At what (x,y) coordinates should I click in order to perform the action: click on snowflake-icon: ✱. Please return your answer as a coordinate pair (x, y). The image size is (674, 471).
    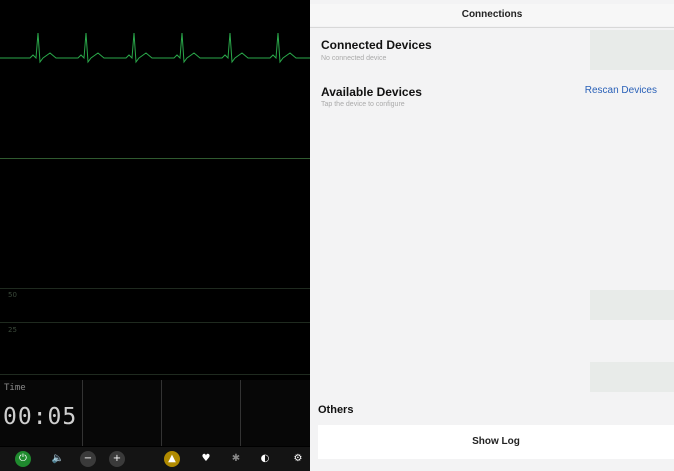
    Looking at the image, I should click on (236, 459).